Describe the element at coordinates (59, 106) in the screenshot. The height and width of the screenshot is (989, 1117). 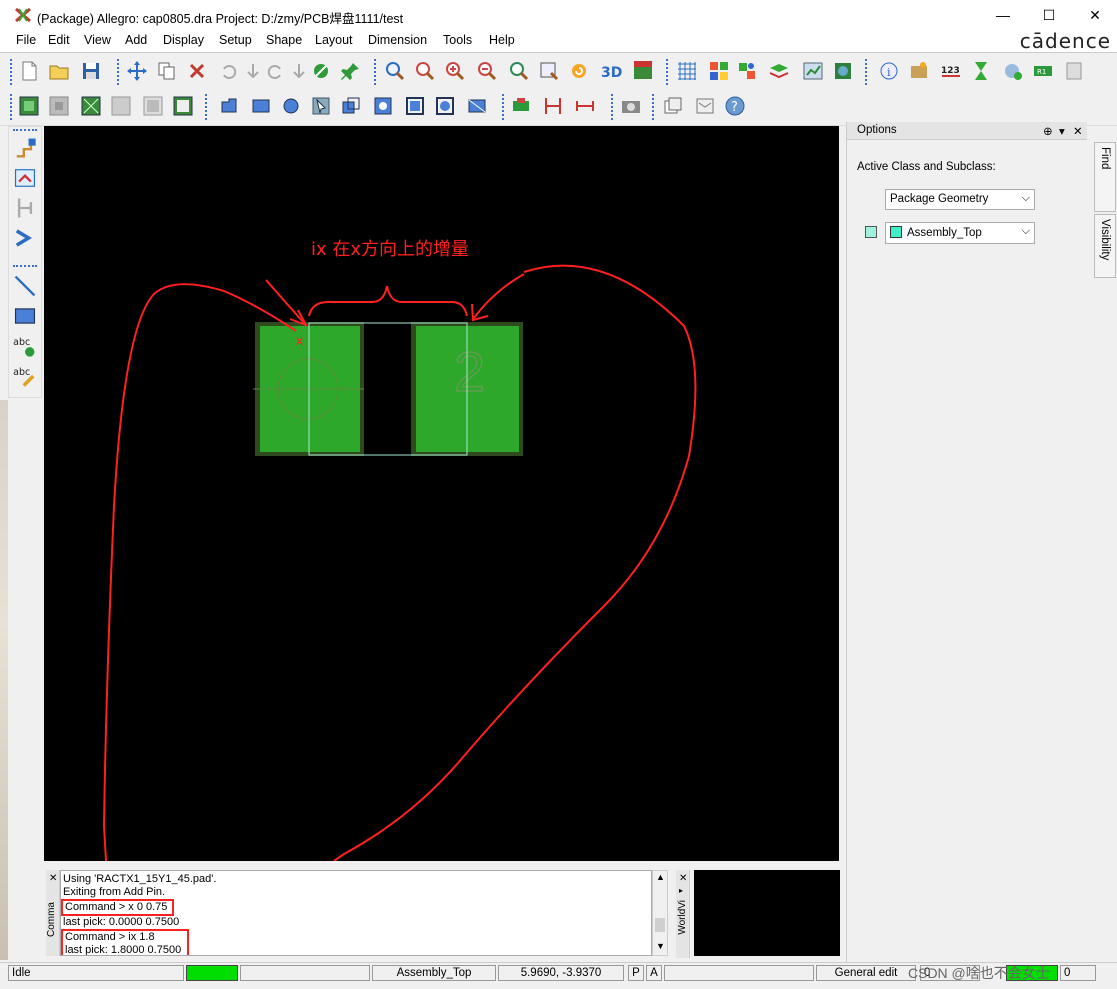
I see `place-gray-icon` at that location.